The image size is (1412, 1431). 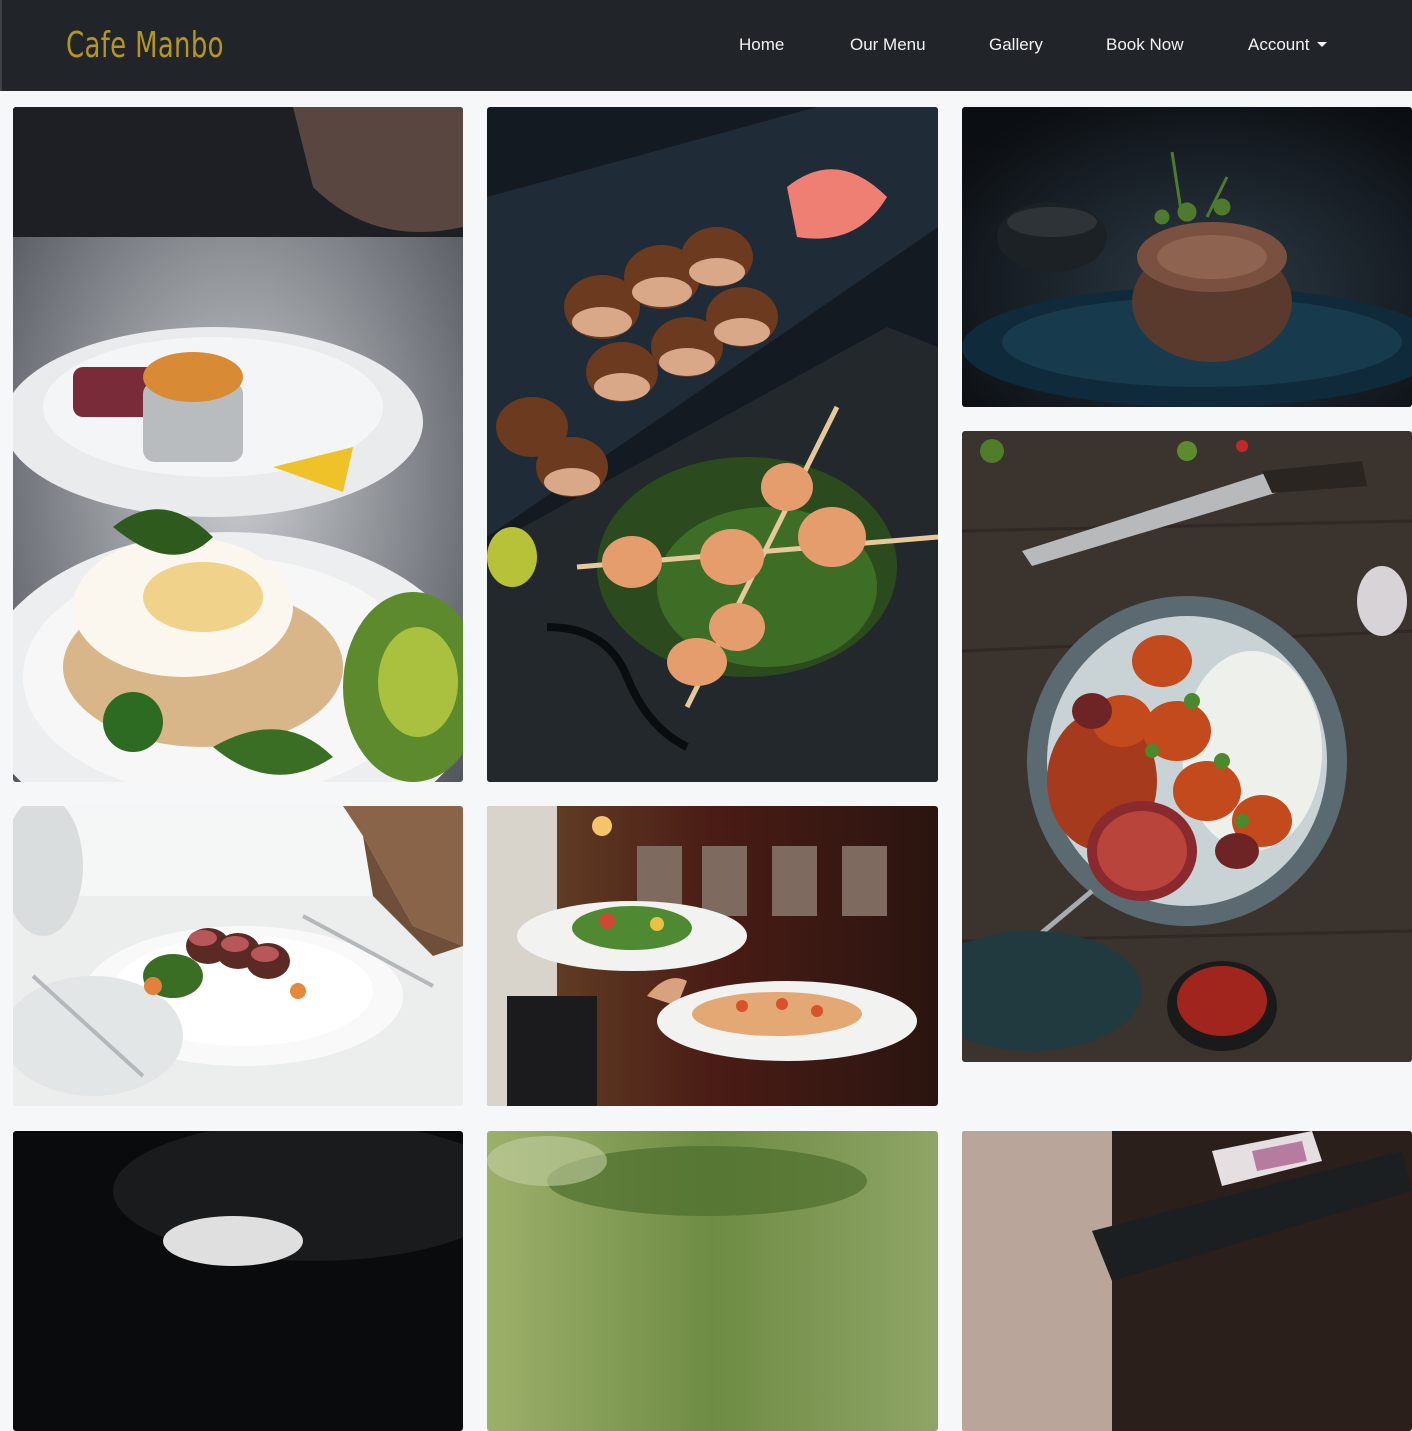 I want to click on gallery-photo-kebab-skewers, so click(x=1187, y=746).